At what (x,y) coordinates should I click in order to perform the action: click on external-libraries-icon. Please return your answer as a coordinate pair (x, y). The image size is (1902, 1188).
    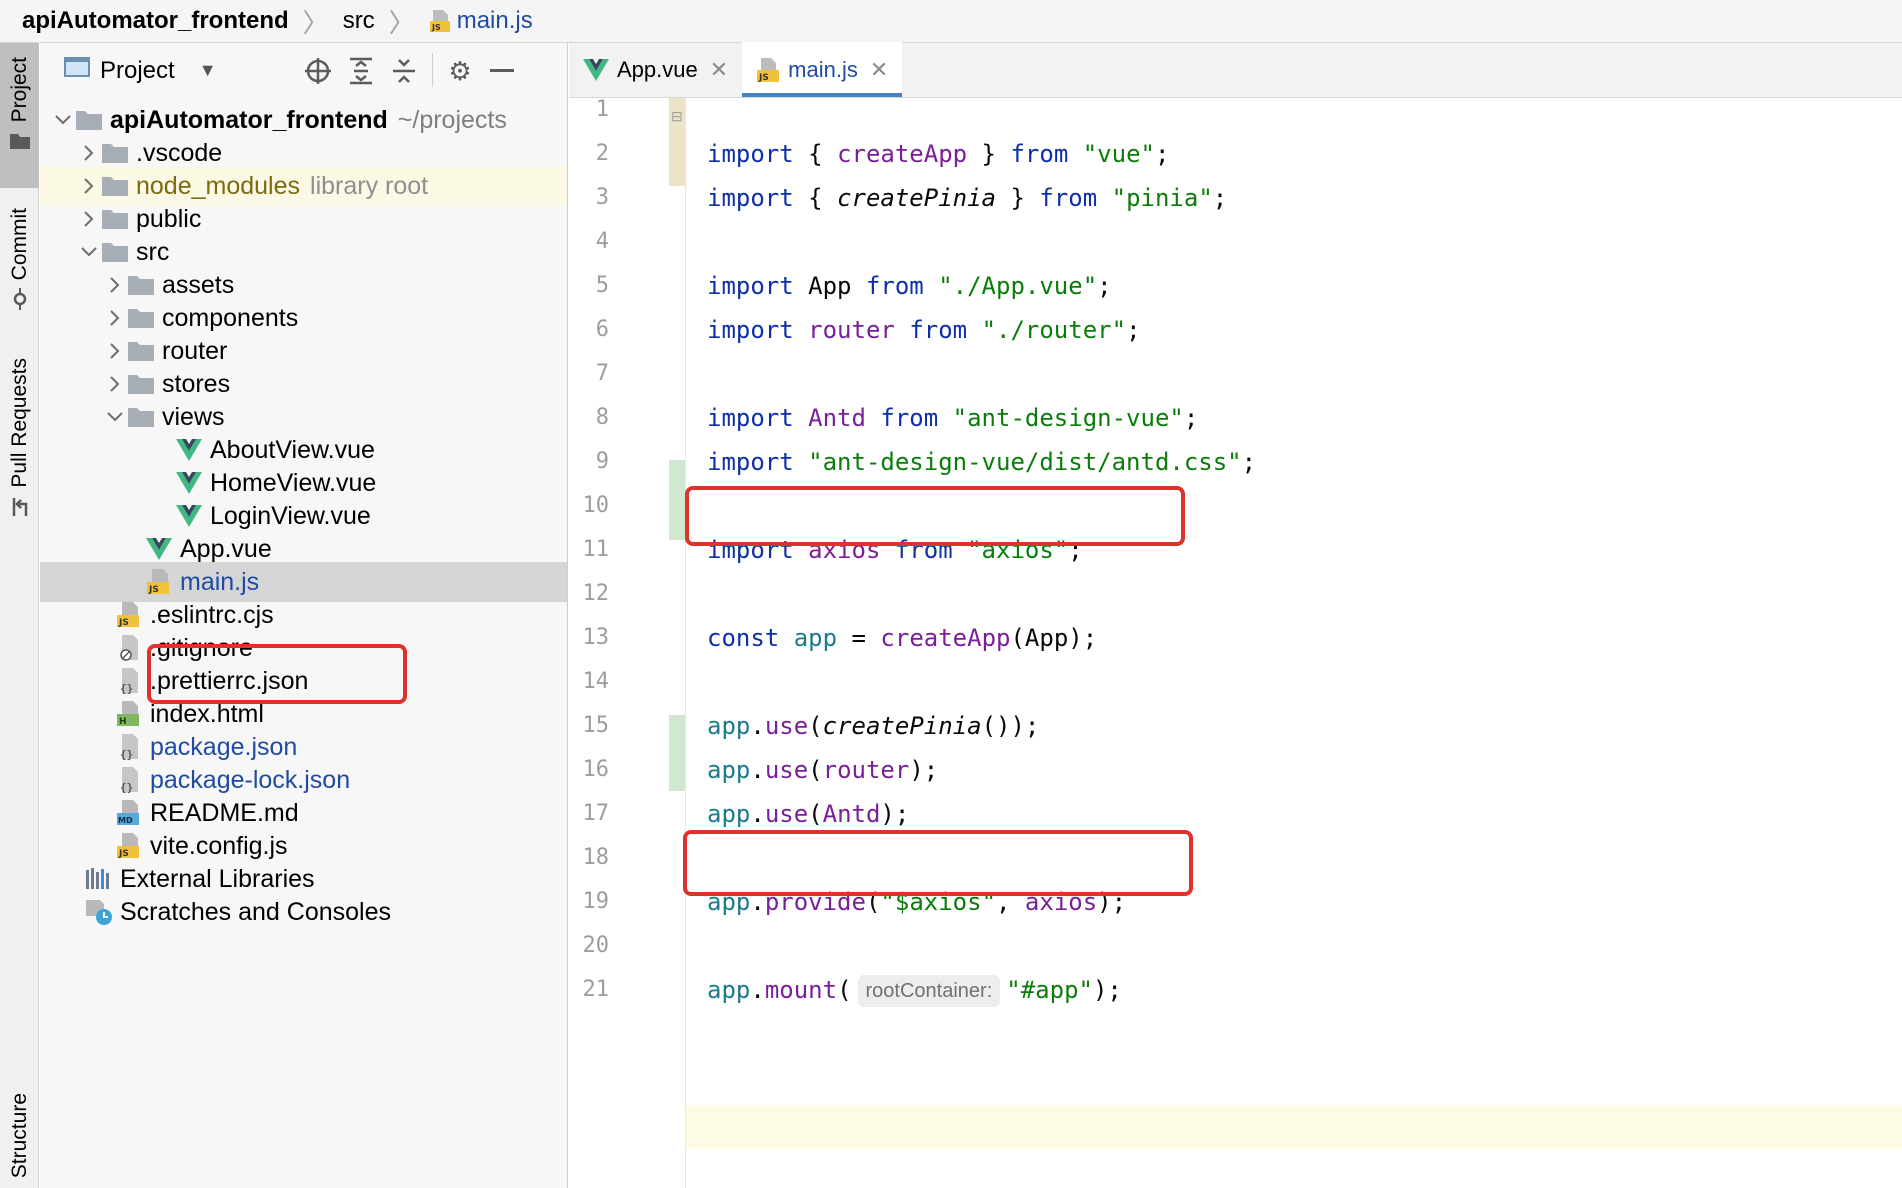
    Looking at the image, I should click on (99, 879).